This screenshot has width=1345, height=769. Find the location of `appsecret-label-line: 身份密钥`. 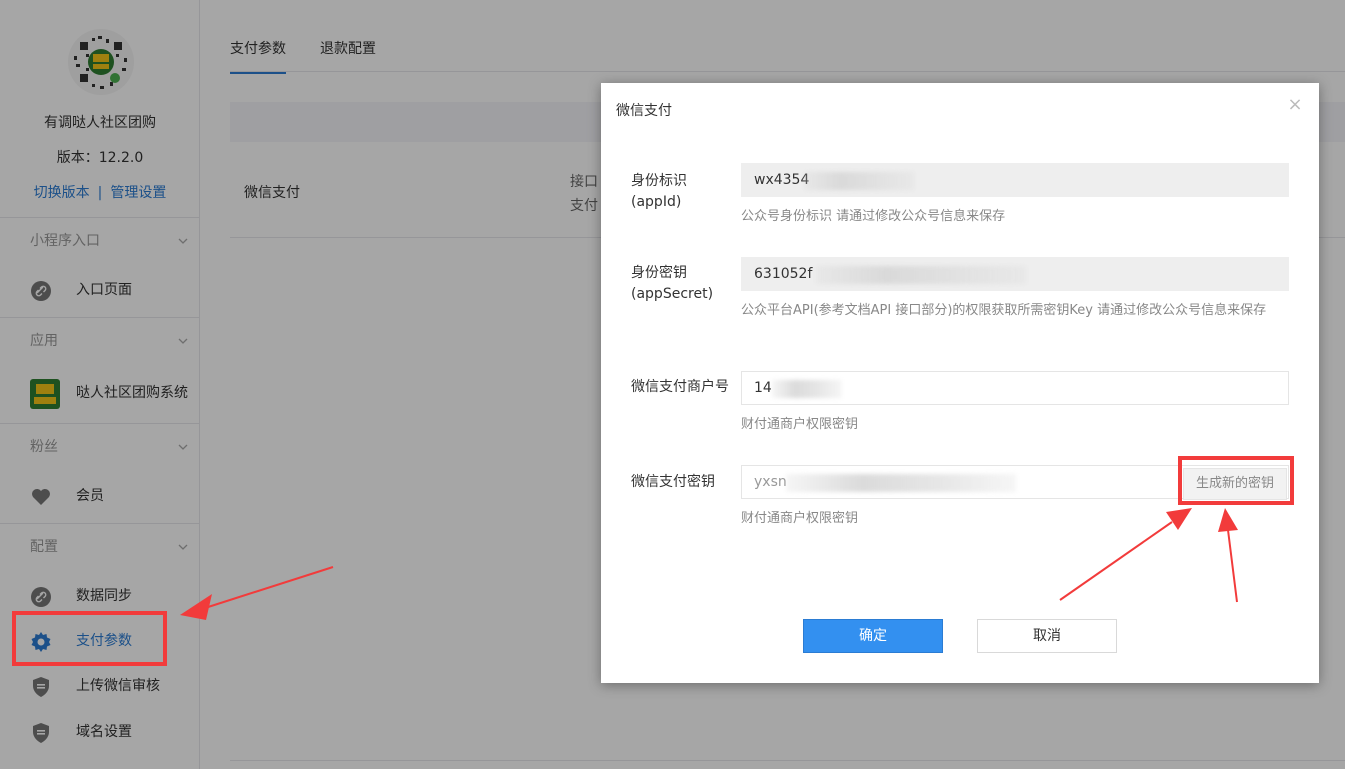

appsecret-label-line: 身份密钥 is located at coordinates (659, 273).